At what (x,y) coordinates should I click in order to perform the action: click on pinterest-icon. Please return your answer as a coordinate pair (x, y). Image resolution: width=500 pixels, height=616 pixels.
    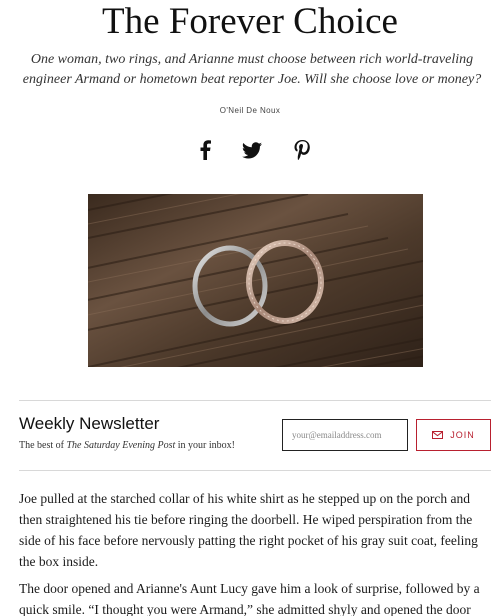
    Looking at the image, I should click on (302, 150).